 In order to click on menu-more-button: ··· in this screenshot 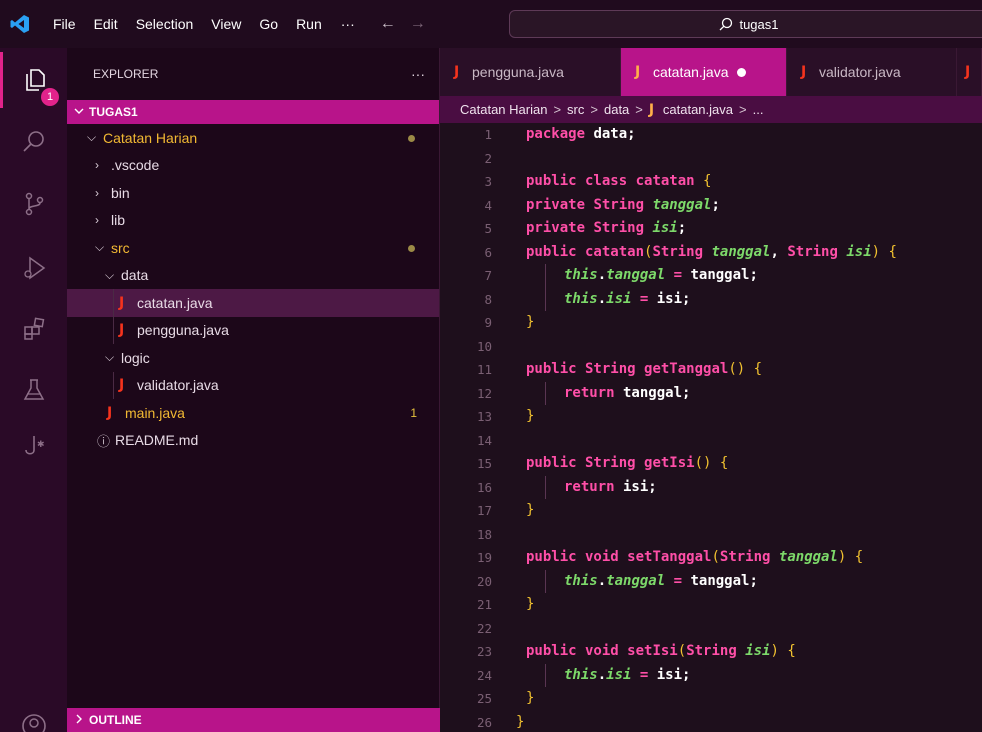, I will do `click(348, 24)`.